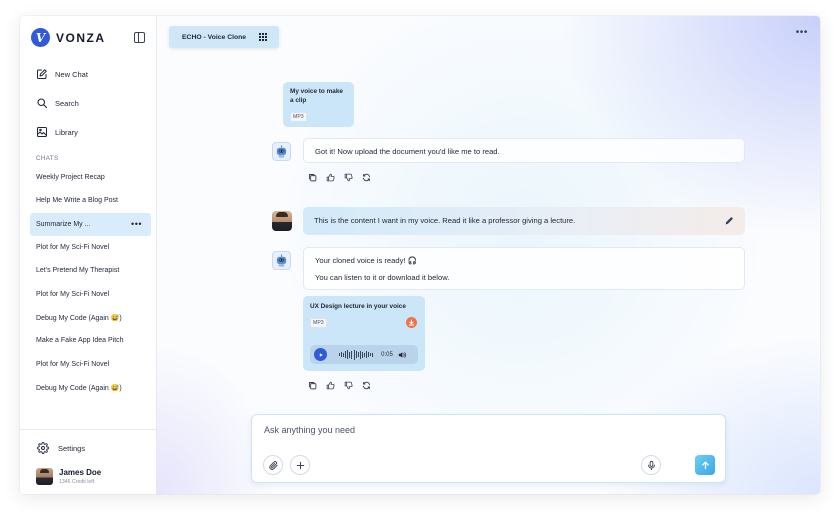  Describe the element at coordinates (67, 103) in the screenshot. I see `nav-label: Search` at that location.